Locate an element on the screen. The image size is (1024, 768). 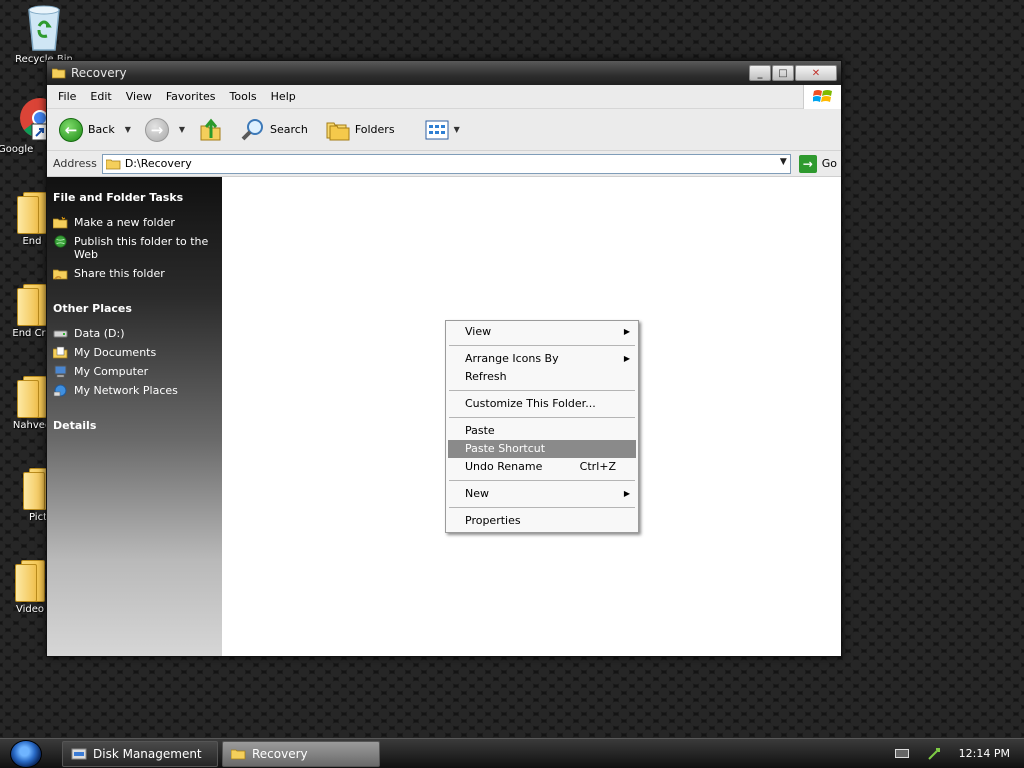
context-item-new: New ▶ is located at coordinates (542, 494).